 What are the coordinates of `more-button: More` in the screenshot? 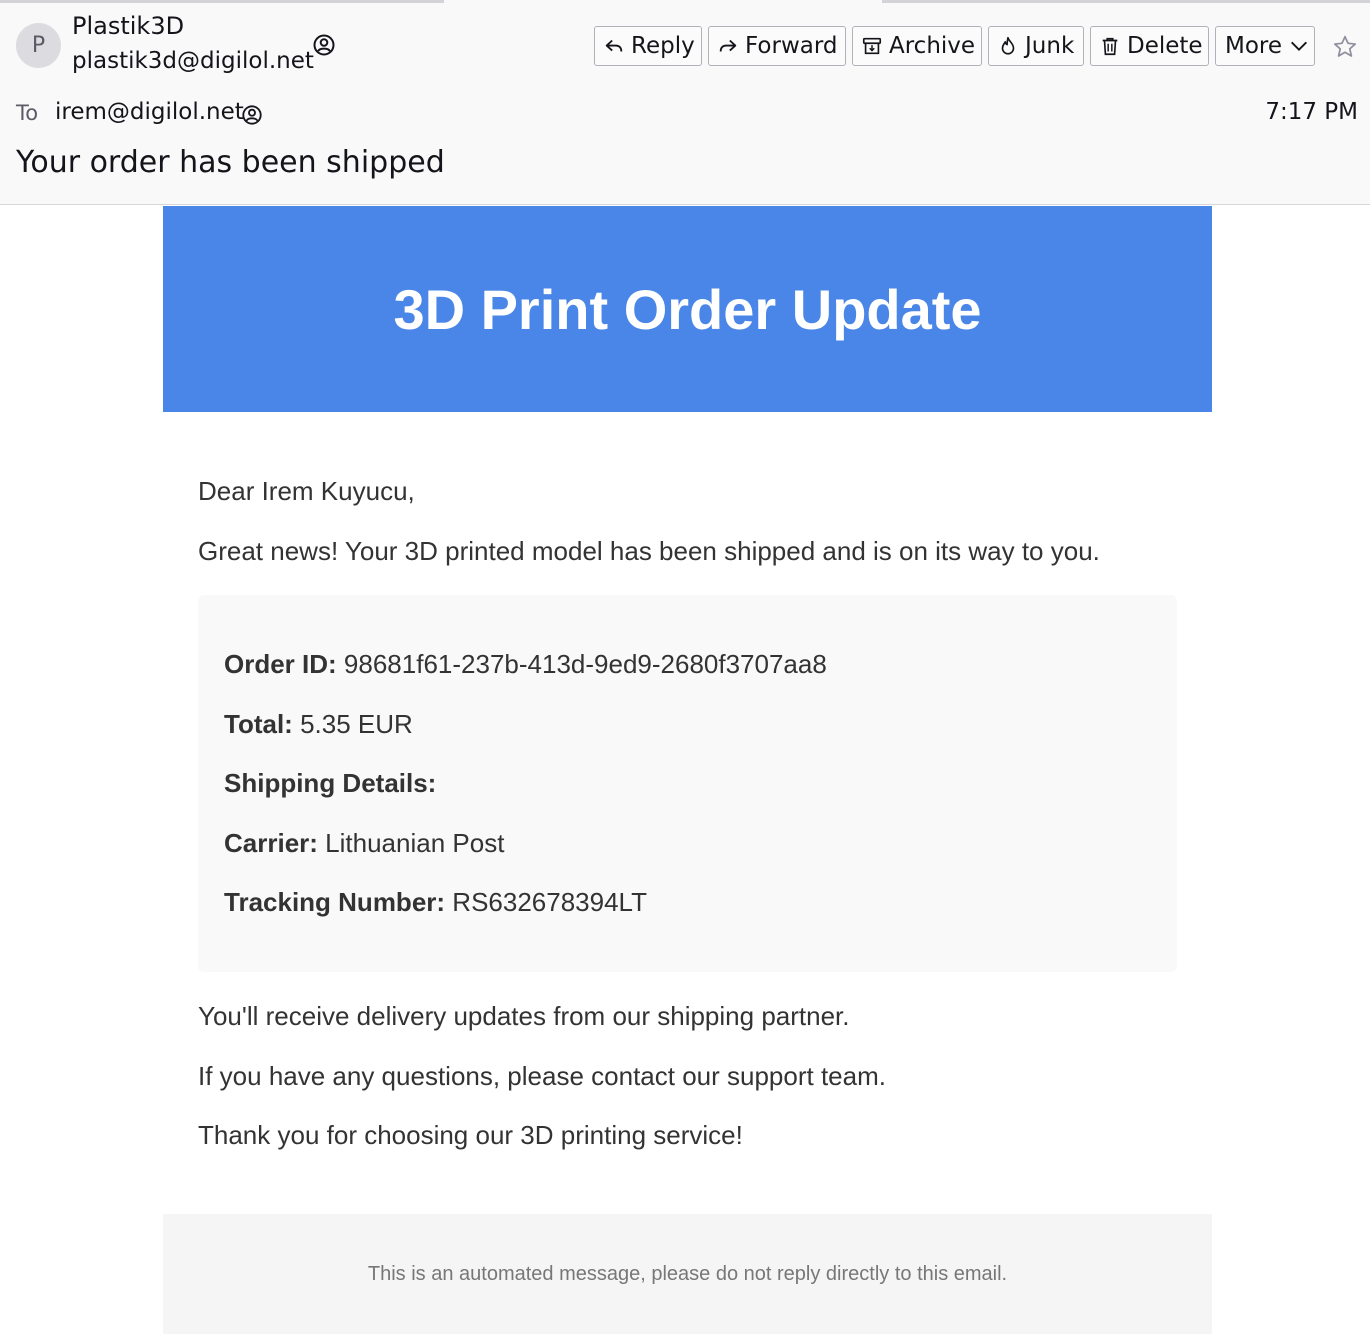 It's located at (1265, 46).